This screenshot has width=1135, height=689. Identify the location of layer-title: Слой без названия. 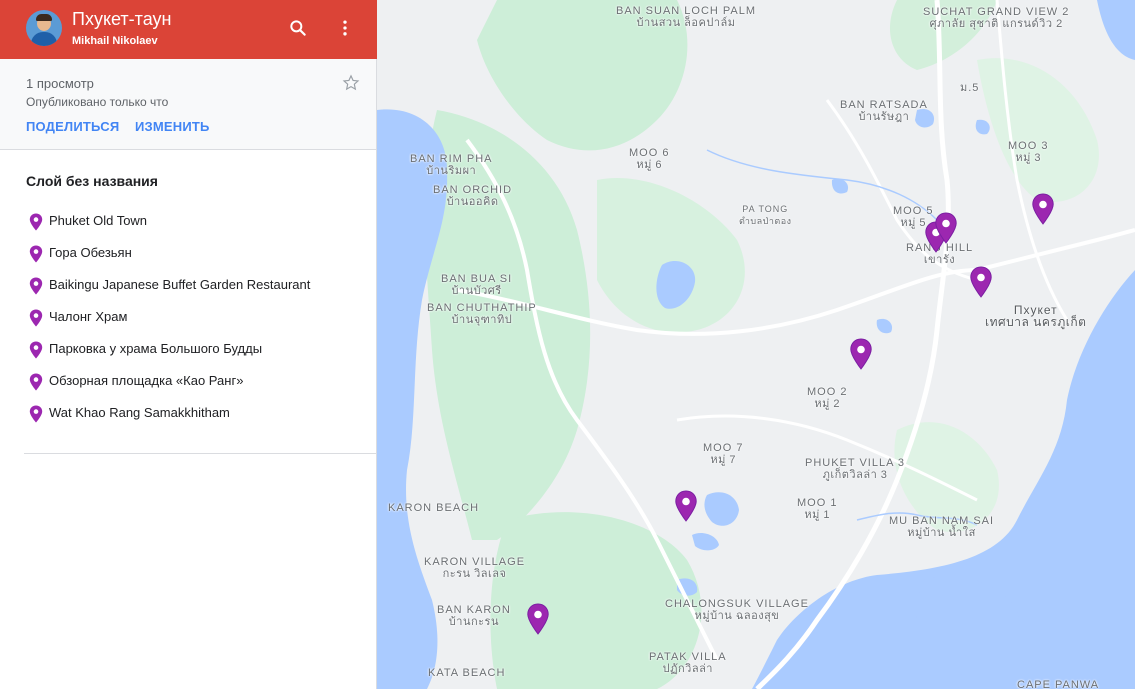
(92, 181).